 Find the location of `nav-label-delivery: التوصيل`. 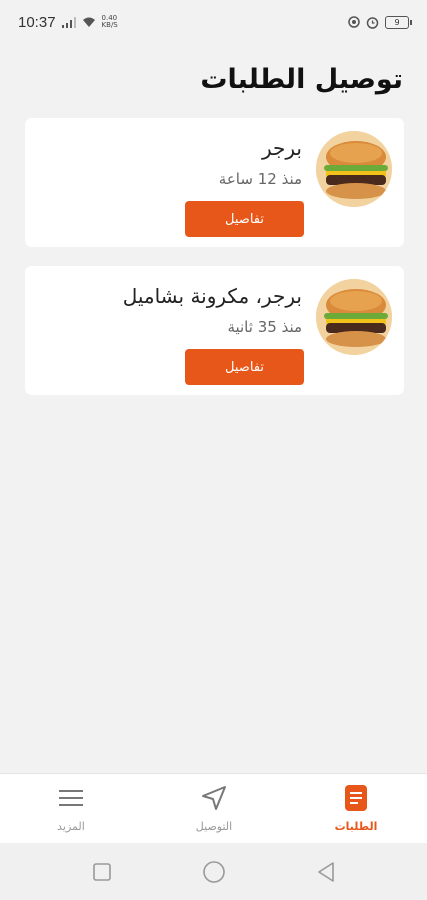

nav-label-delivery: التوصيل is located at coordinates (214, 826).